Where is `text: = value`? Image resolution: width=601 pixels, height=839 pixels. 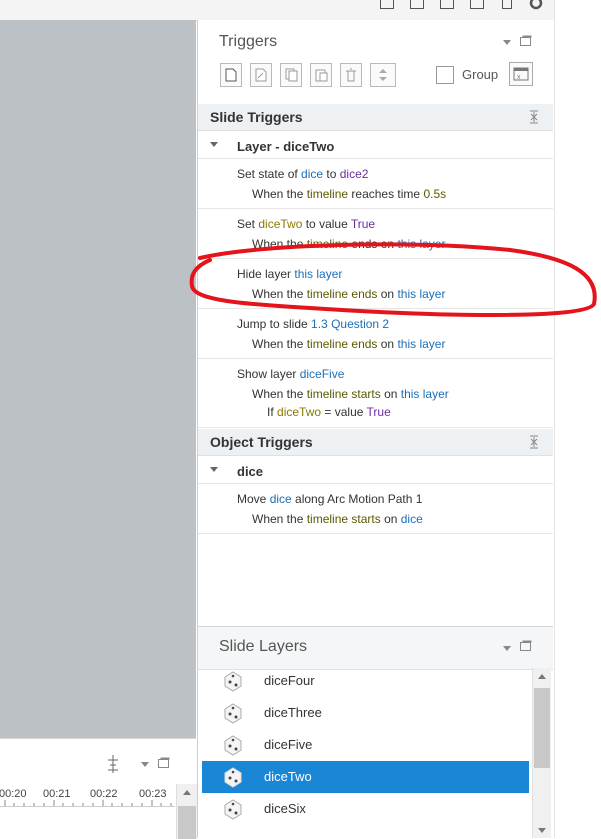
text: = value is located at coordinates (344, 412).